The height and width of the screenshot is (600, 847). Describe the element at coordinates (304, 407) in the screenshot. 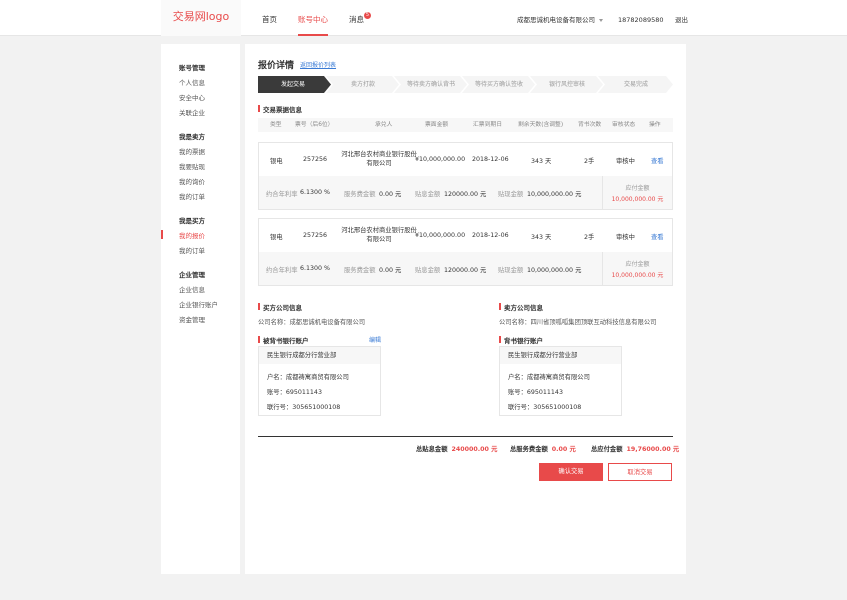

I see `buyer-routing-number: 联行号：305651000108` at that location.